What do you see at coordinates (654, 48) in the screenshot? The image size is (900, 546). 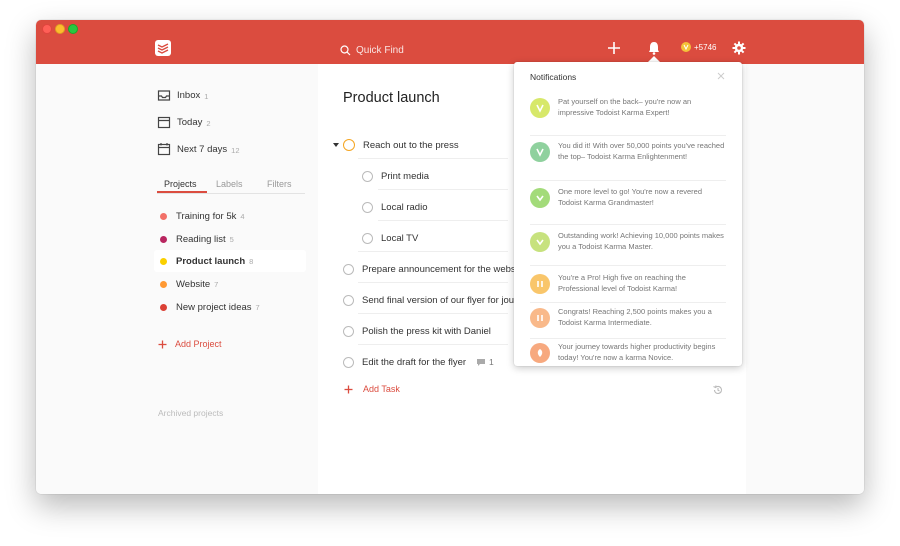 I see `notifications-bell-icon` at bounding box center [654, 48].